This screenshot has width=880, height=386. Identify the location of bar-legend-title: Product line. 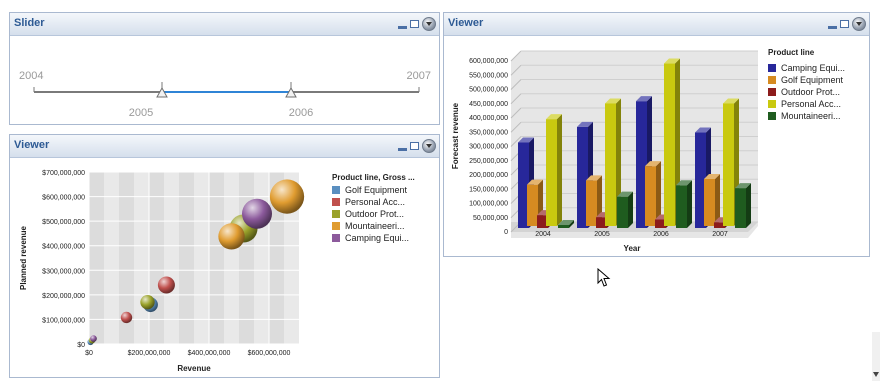
(791, 52).